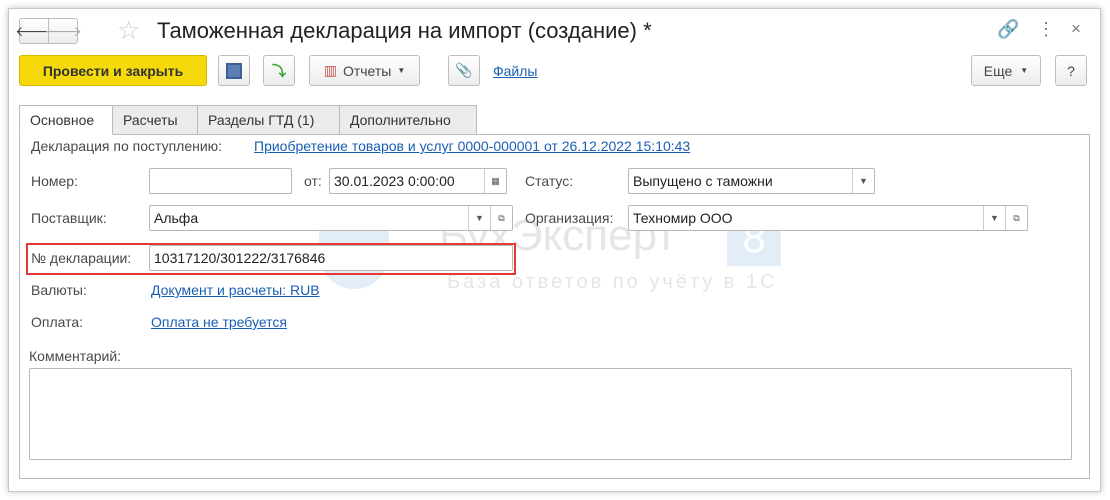 The image size is (1110, 500). I want to click on declaration-number-label: № декларации:, so click(81, 258).